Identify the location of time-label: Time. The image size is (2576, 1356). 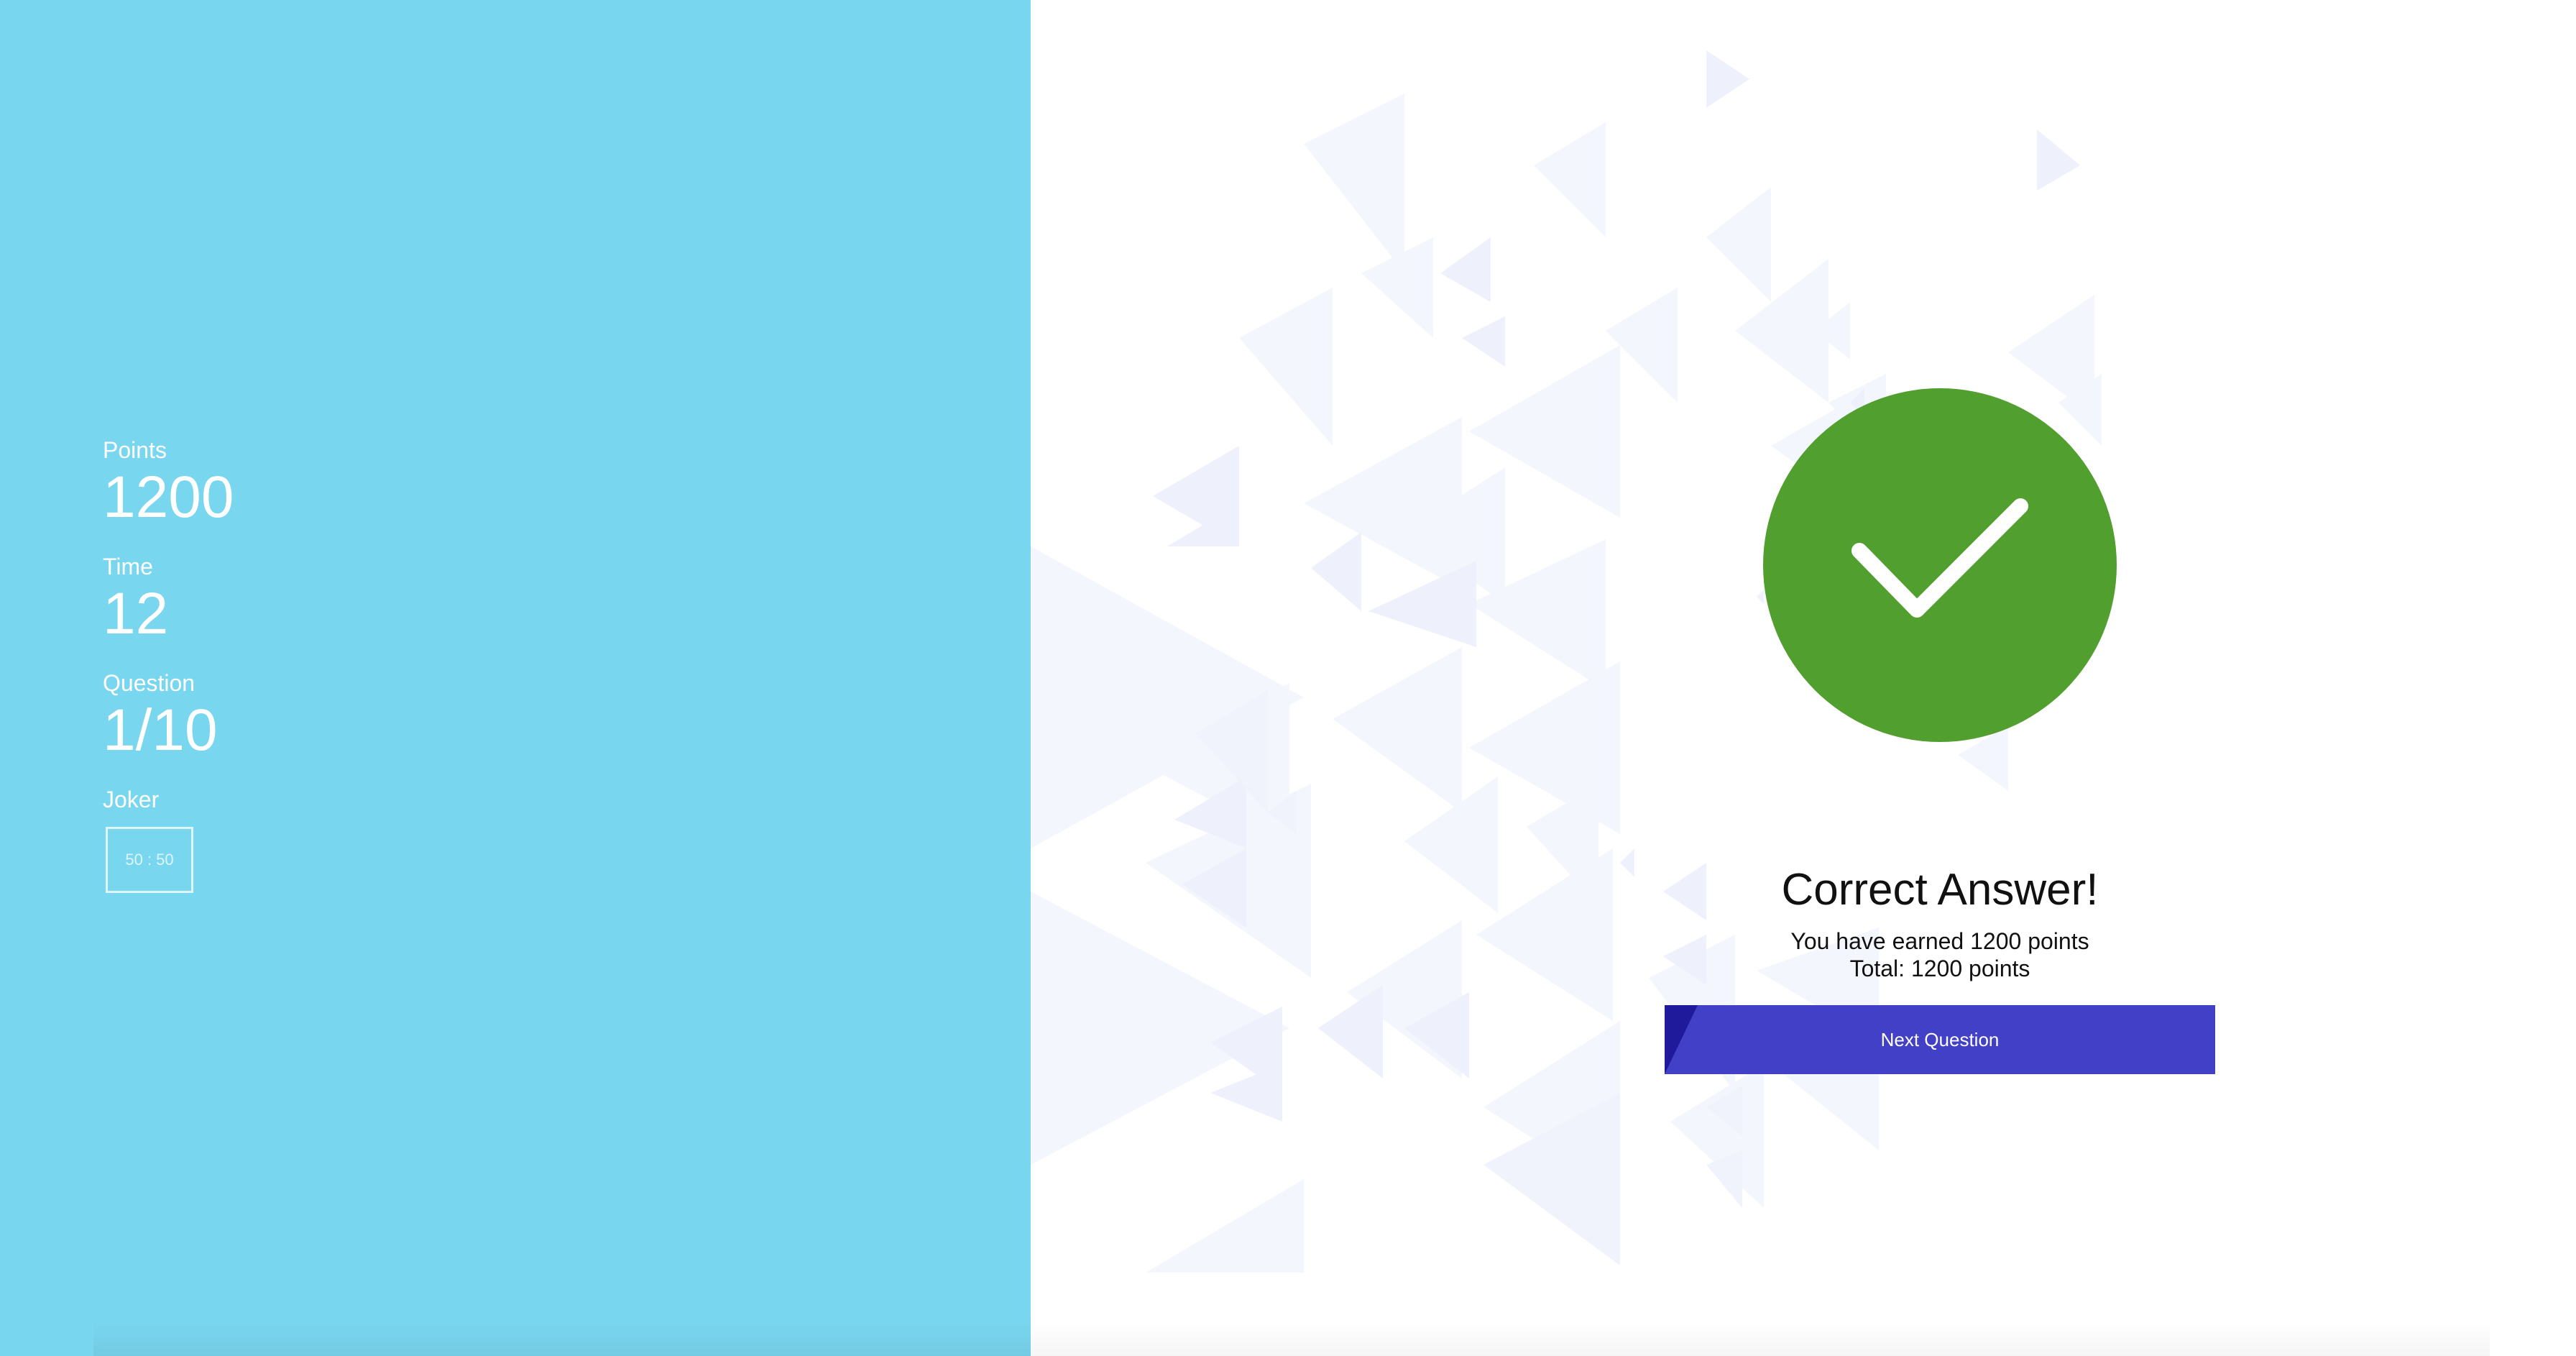
(128, 566).